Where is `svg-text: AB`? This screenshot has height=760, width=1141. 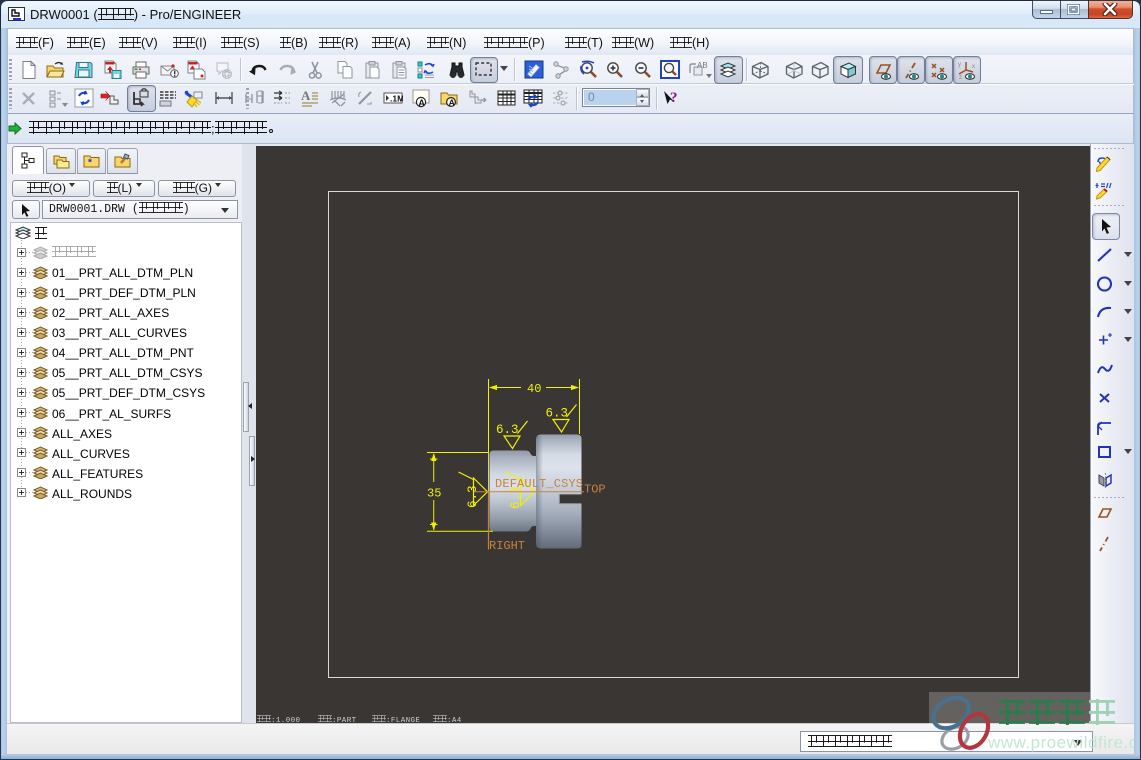
svg-text: AB is located at coordinates (702, 65).